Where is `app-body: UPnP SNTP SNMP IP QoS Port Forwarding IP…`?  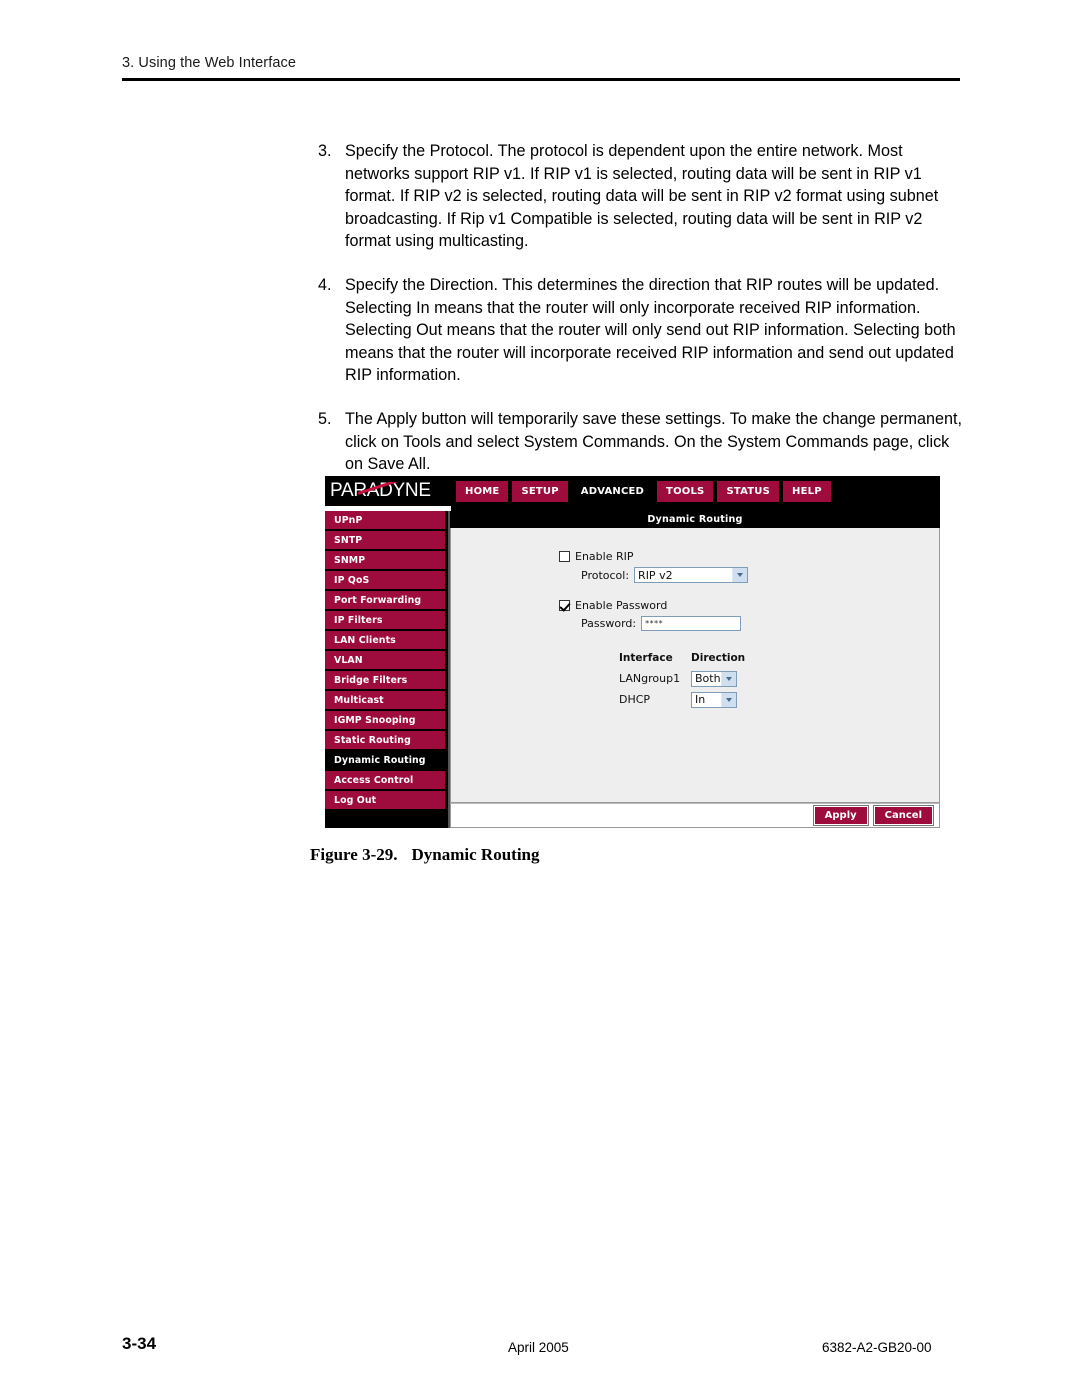 app-body: UPnP SNTP SNMP IP QoS Port Forwarding IP… is located at coordinates (632, 669).